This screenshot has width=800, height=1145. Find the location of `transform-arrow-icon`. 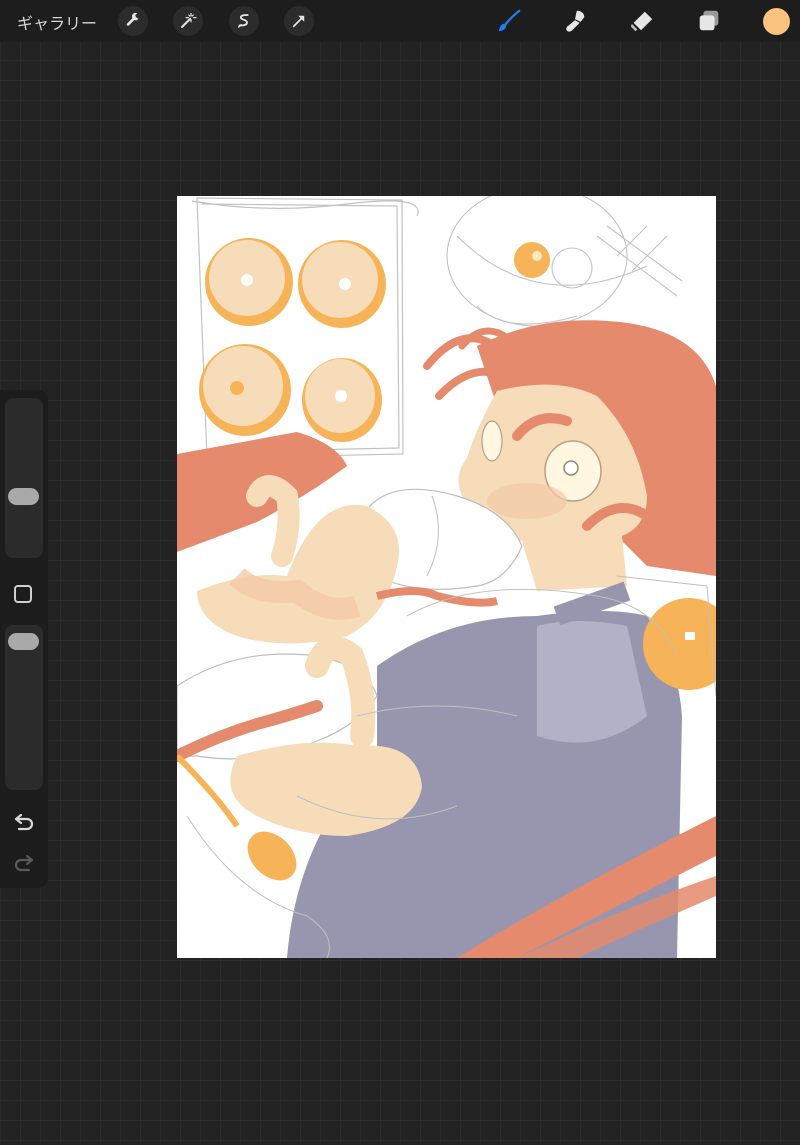

transform-arrow-icon is located at coordinates (298, 21).